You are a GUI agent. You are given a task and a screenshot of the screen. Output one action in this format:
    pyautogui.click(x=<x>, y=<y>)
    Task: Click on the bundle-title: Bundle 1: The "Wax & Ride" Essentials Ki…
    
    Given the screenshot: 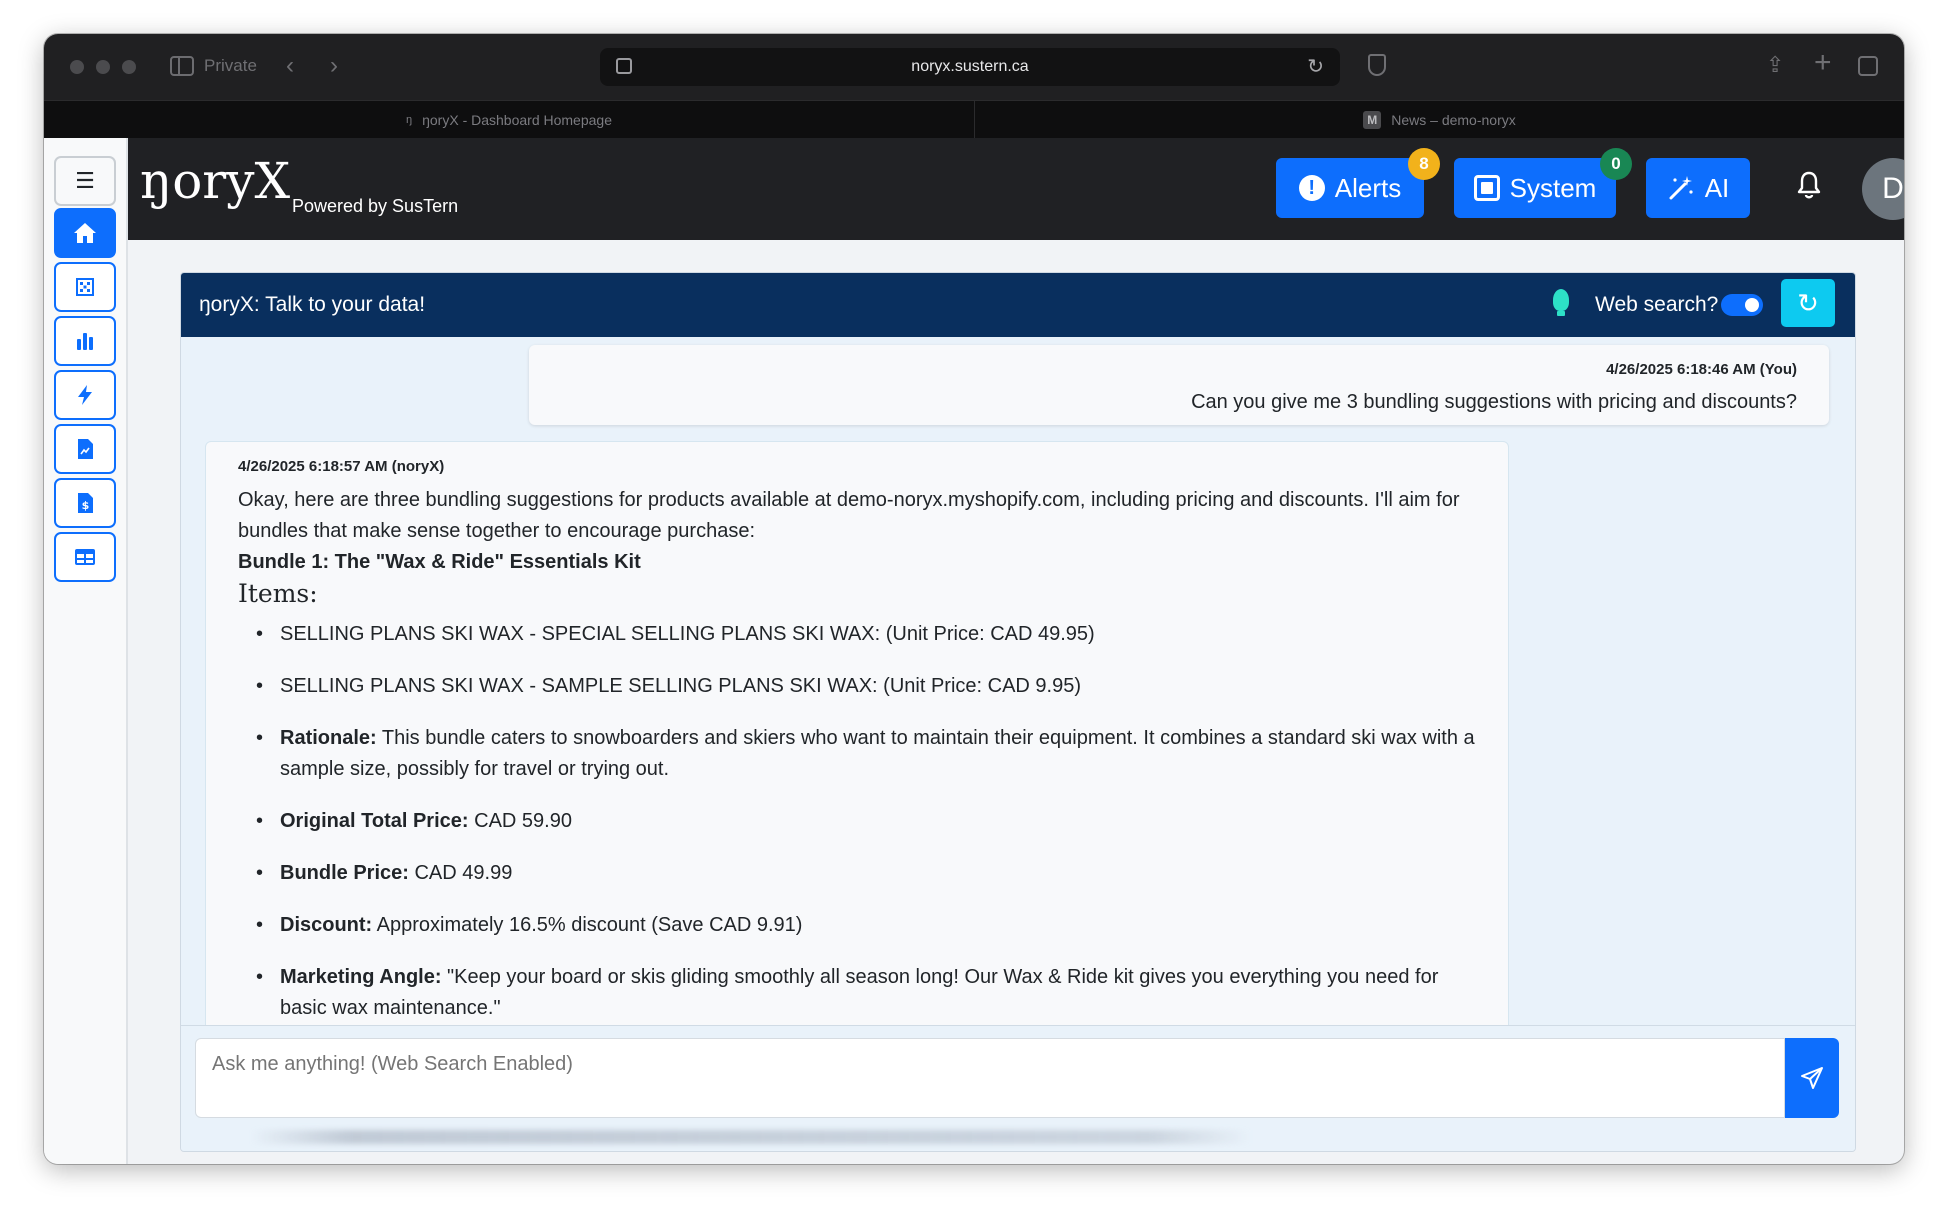 What is the action you would take?
    pyautogui.click(x=439, y=562)
    